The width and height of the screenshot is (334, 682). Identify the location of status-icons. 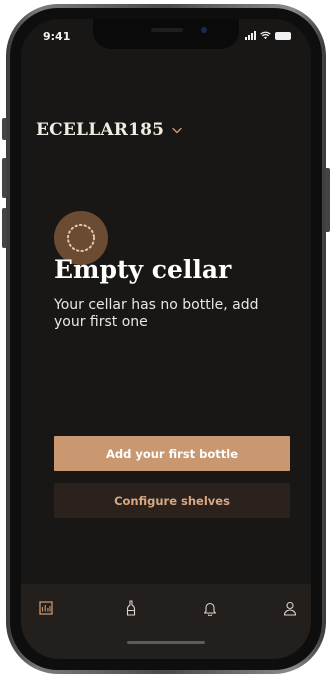
(268, 35).